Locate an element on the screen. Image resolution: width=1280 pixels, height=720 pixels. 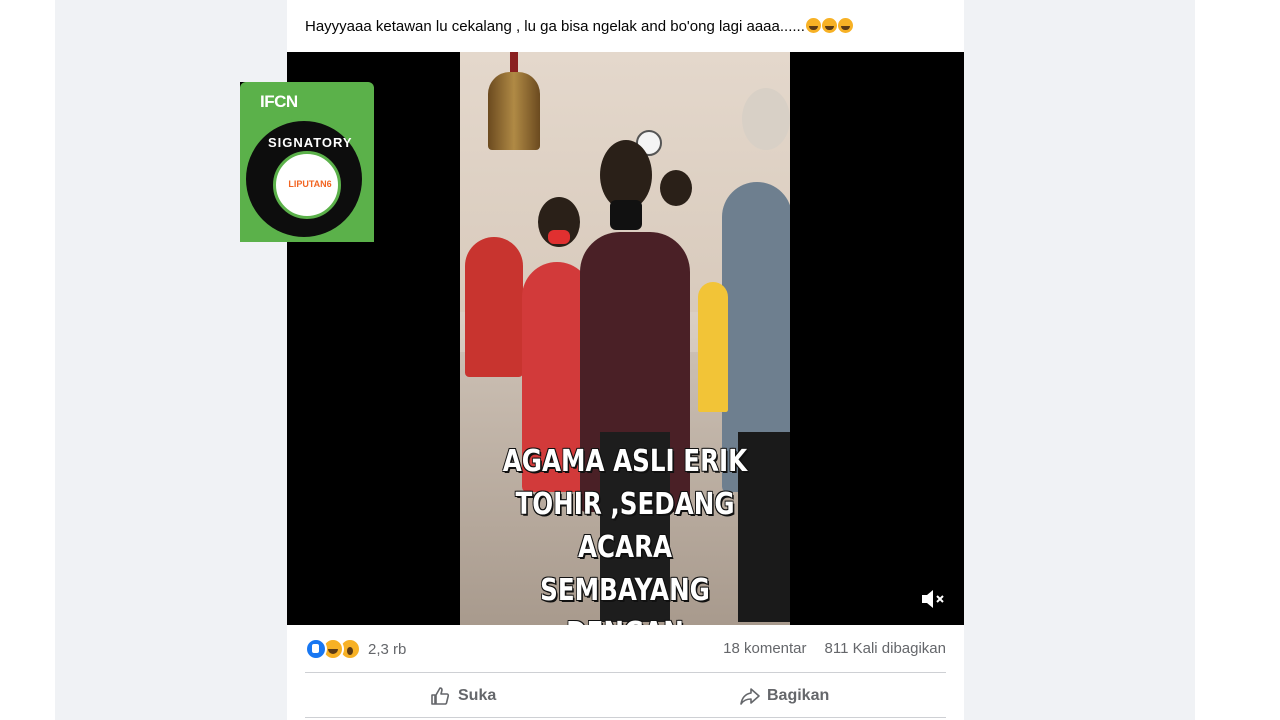
like-button: Suka is located at coordinates (463, 696).